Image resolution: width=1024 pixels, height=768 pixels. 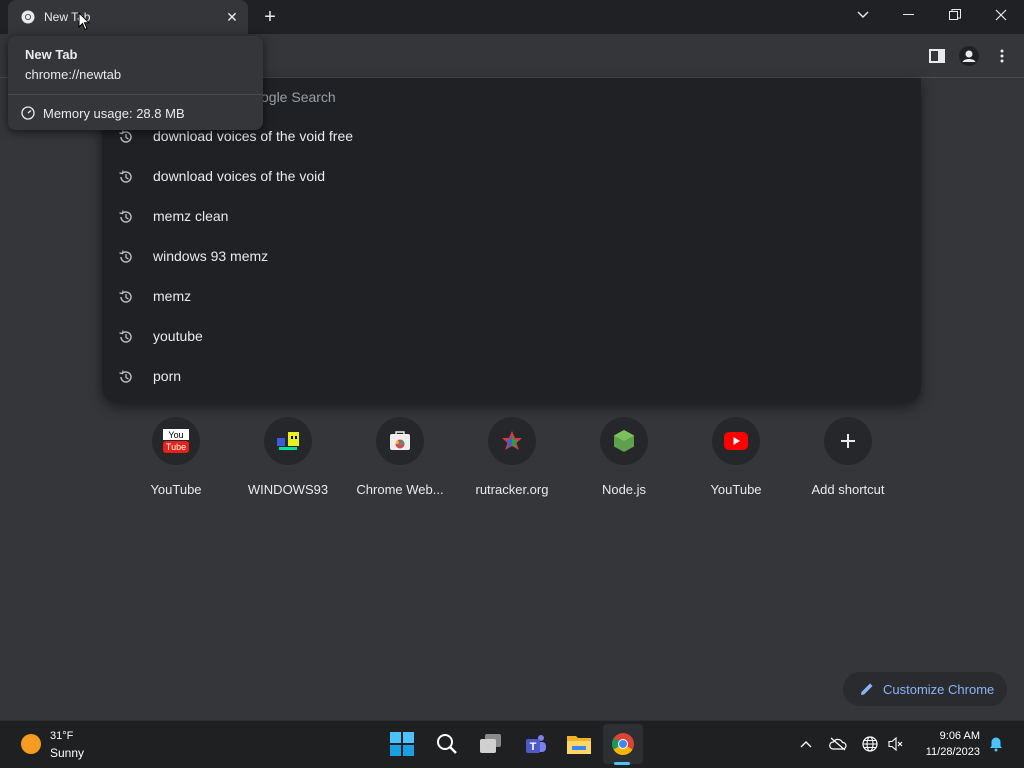 I want to click on omnibox-placeholder: ogle Search, so click(x=298, y=97).